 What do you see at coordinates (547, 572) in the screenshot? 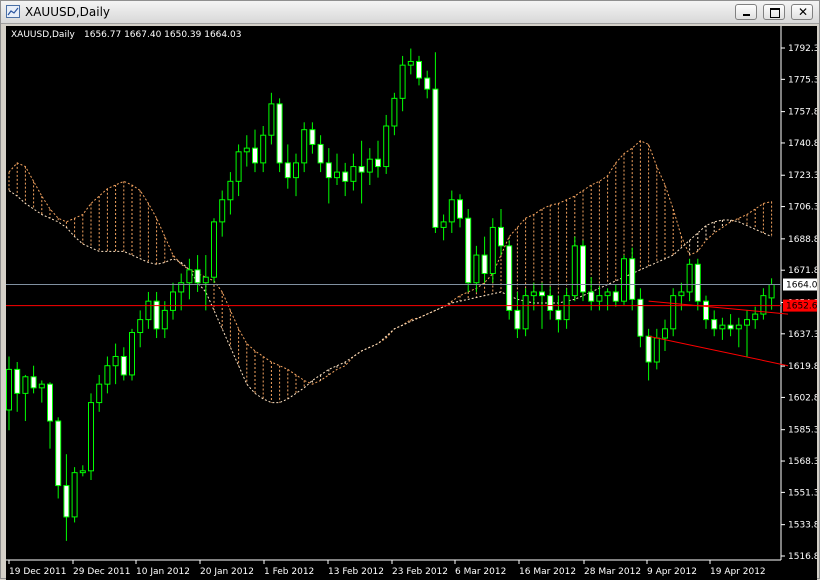
I see `date-tick-label: 16 Mar 2012` at bounding box center [547, 572].